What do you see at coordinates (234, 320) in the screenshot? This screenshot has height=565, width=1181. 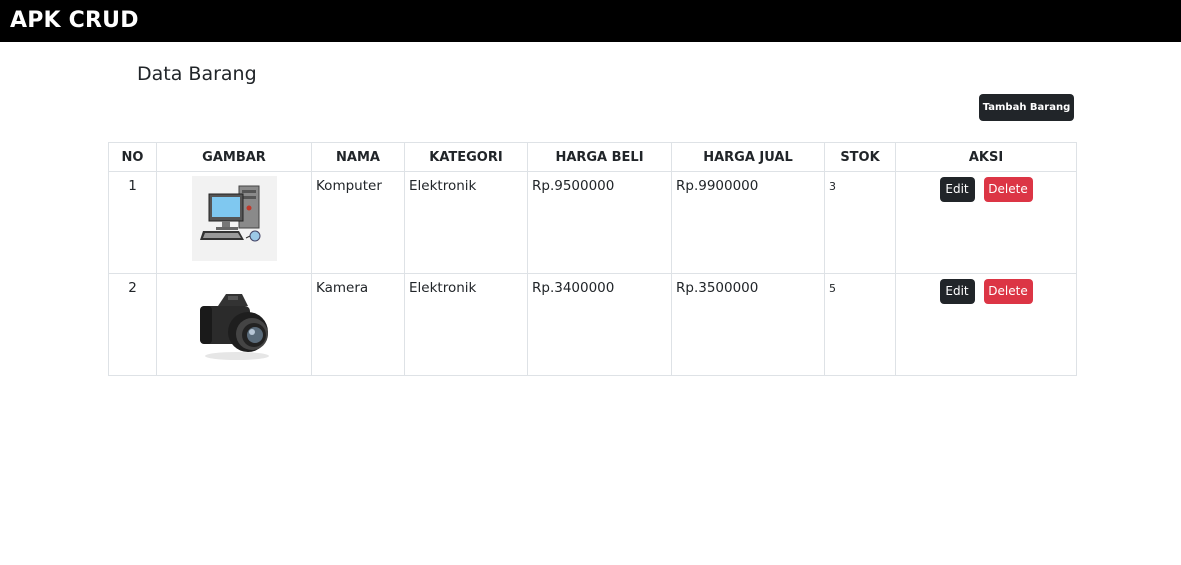 I see `camera-image-icon` at bounding box center [234, 320].